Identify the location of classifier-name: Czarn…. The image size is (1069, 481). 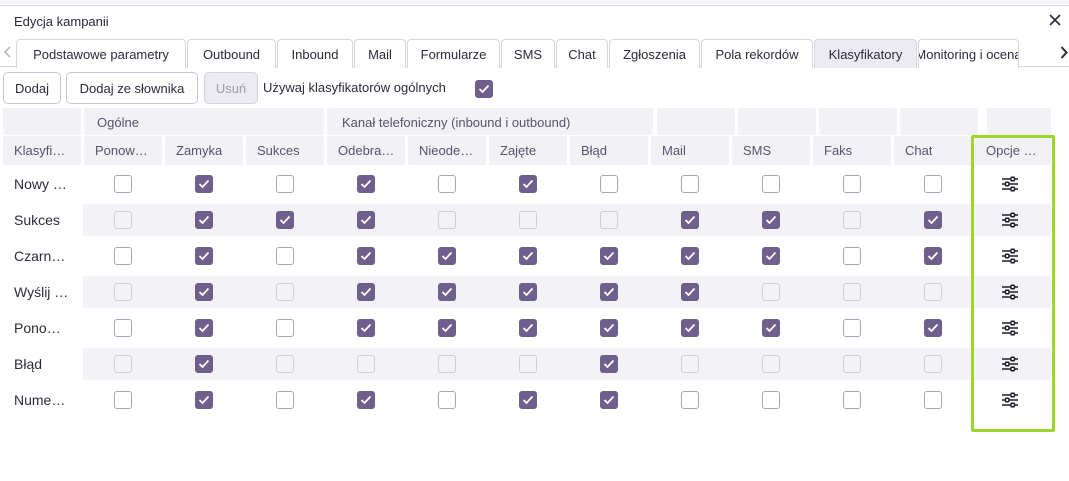
(39, 256).